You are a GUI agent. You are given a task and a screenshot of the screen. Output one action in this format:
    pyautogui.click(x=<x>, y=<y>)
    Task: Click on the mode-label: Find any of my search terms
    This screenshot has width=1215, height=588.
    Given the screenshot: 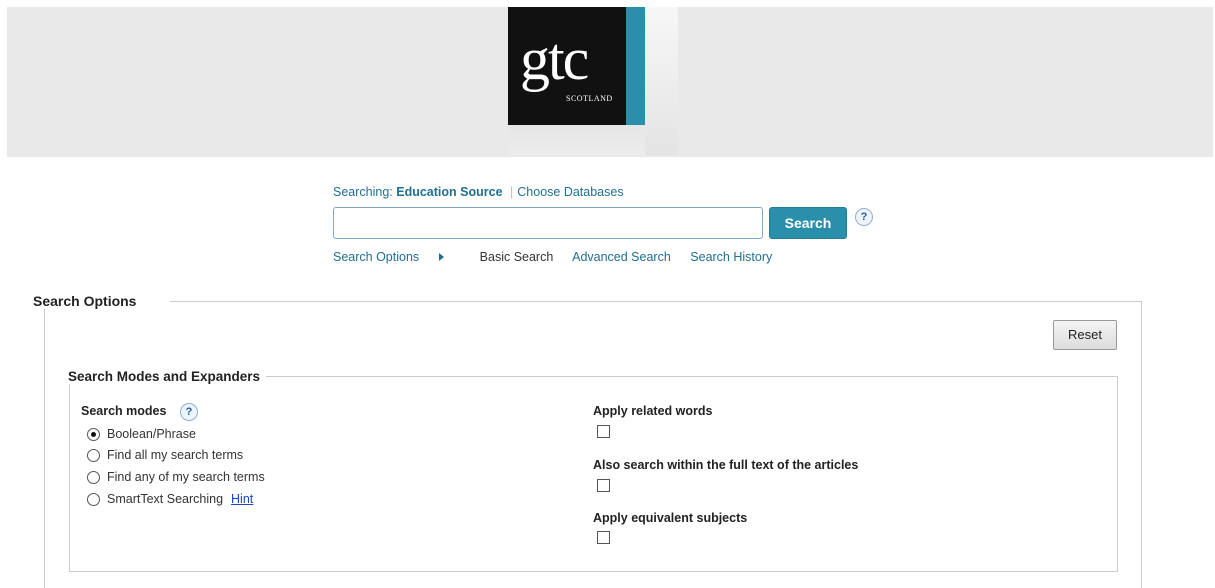 What is the action you would take?
    pyautogui.click(x=186, y=477)
    